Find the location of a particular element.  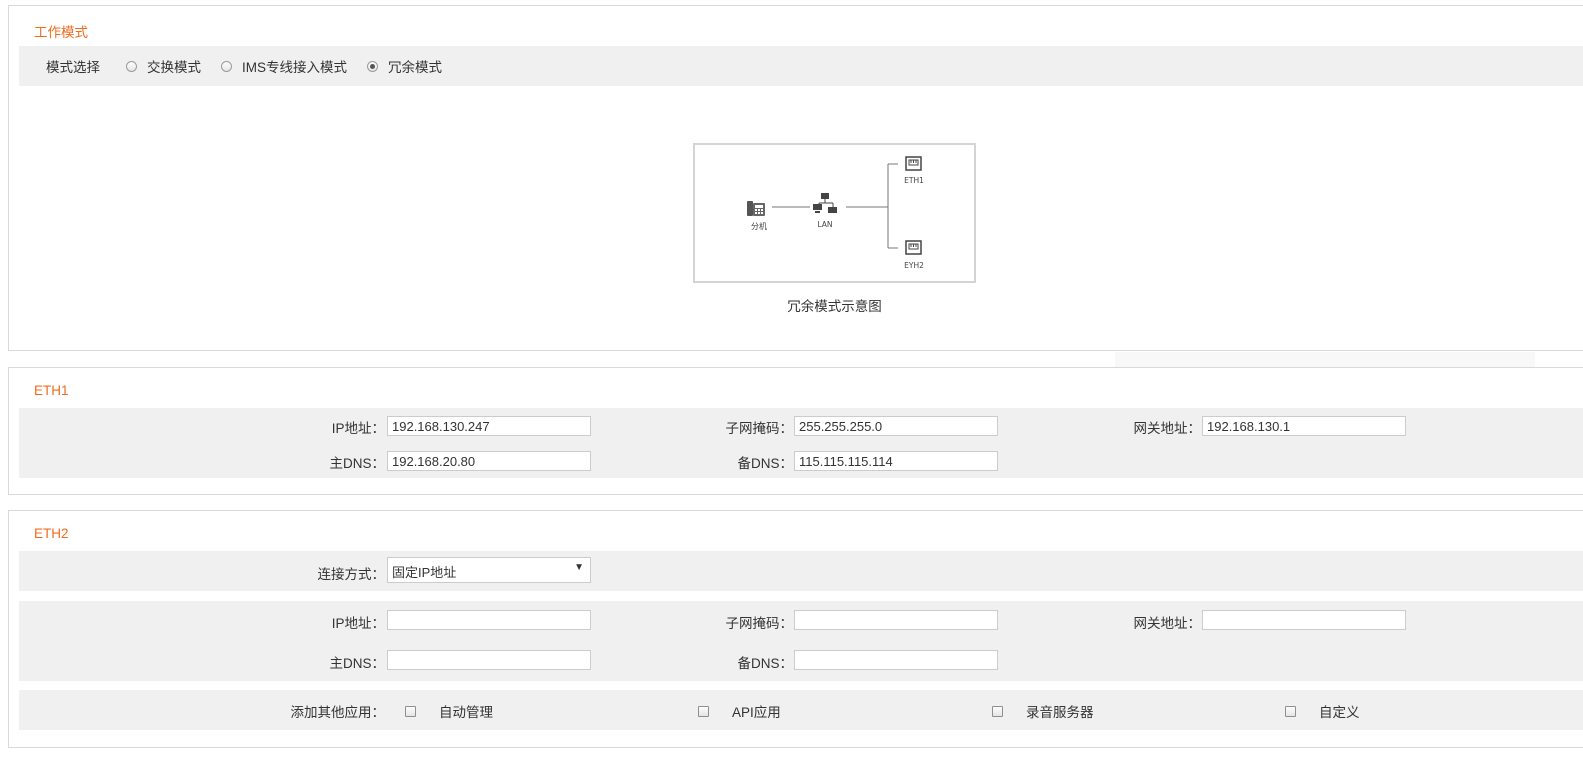

connect-method-label: 连接方式： is located at coordinates (351, 574).